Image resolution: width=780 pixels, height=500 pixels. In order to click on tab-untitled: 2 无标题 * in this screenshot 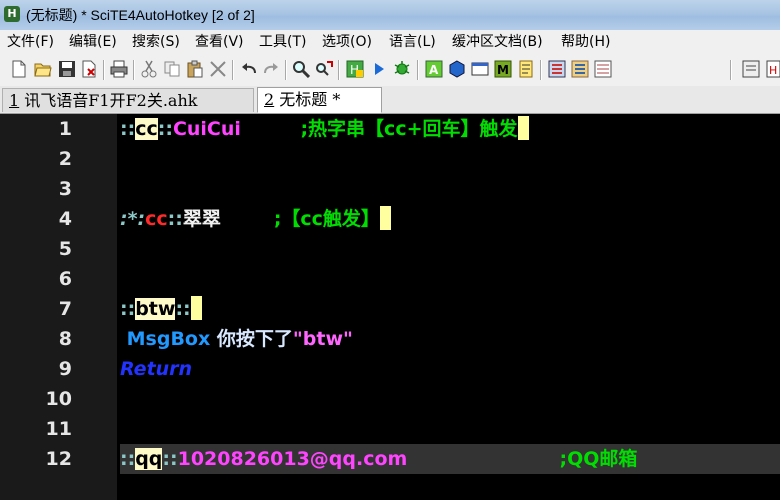, I will do `click(319, 100)`.